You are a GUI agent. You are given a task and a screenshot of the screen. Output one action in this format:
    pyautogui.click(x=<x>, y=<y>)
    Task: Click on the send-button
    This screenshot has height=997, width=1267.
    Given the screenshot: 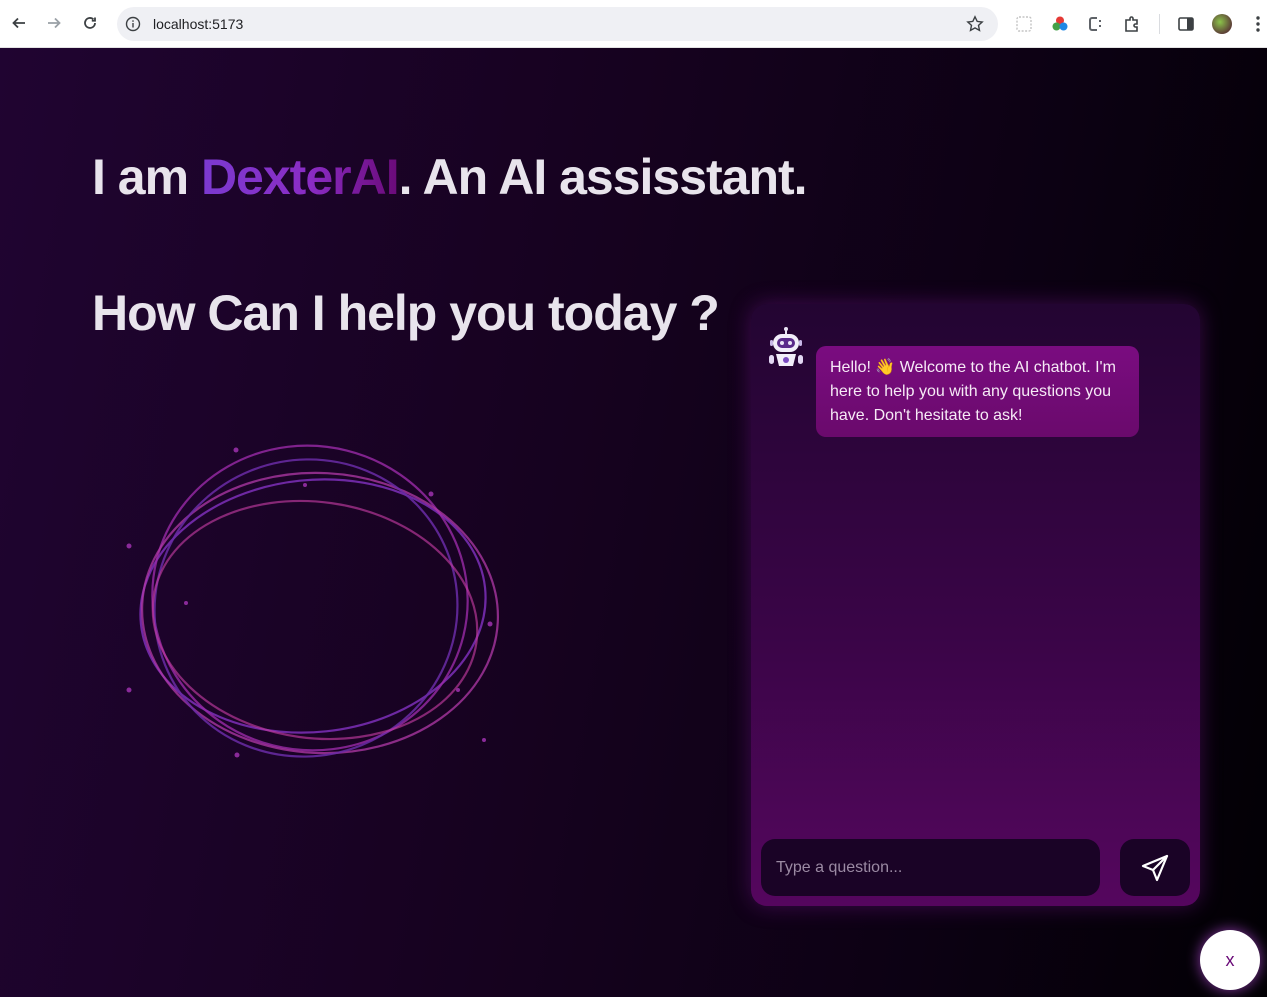 What is the action you would take?
    pyautogui.click(x=1155, y=867)
    